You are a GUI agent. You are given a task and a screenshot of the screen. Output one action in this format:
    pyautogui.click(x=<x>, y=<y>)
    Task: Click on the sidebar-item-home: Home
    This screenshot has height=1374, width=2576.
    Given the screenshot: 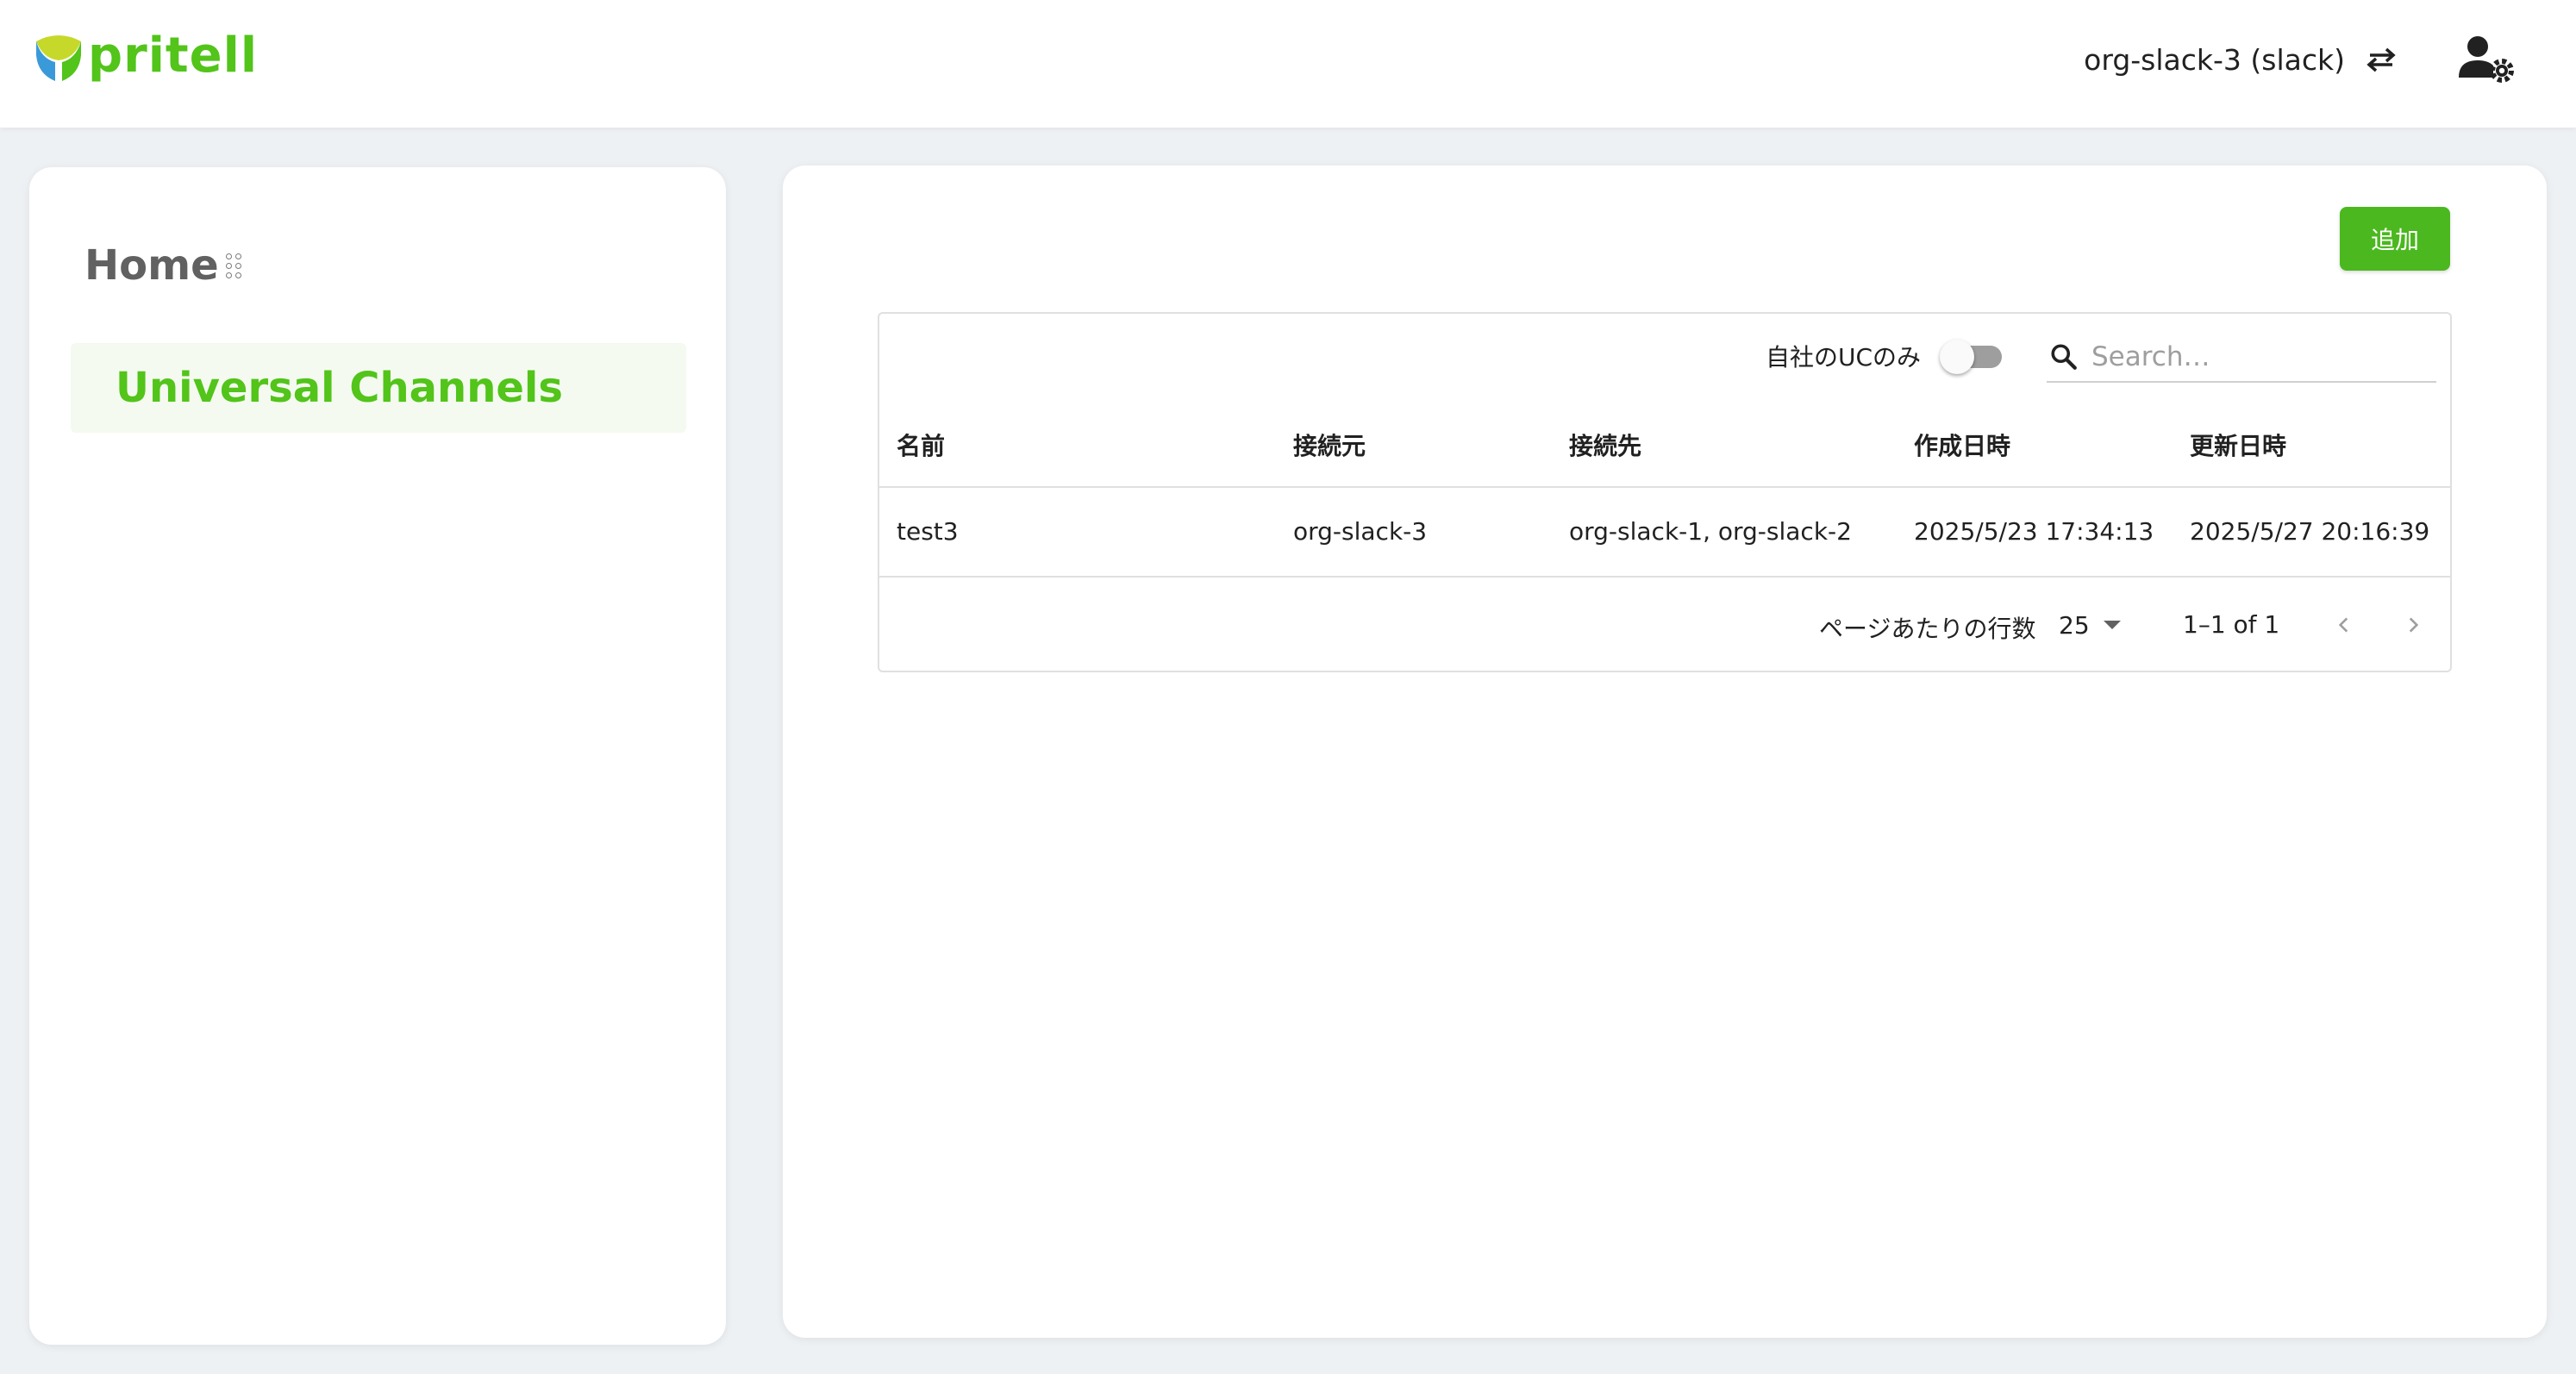 What is the action you would take?
    pyautogui.click(x=162, y=265)
    